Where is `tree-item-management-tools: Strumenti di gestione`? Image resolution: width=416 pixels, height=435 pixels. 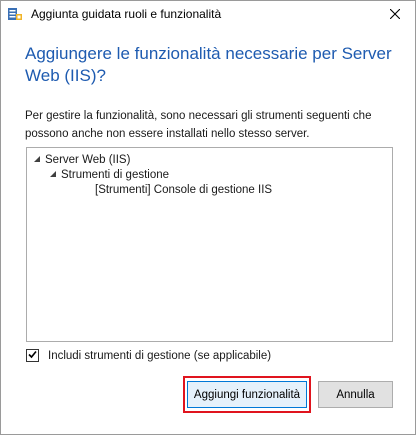 tree-item-management-tools: Strumenti di gestione is located at coordinates (109, 175).